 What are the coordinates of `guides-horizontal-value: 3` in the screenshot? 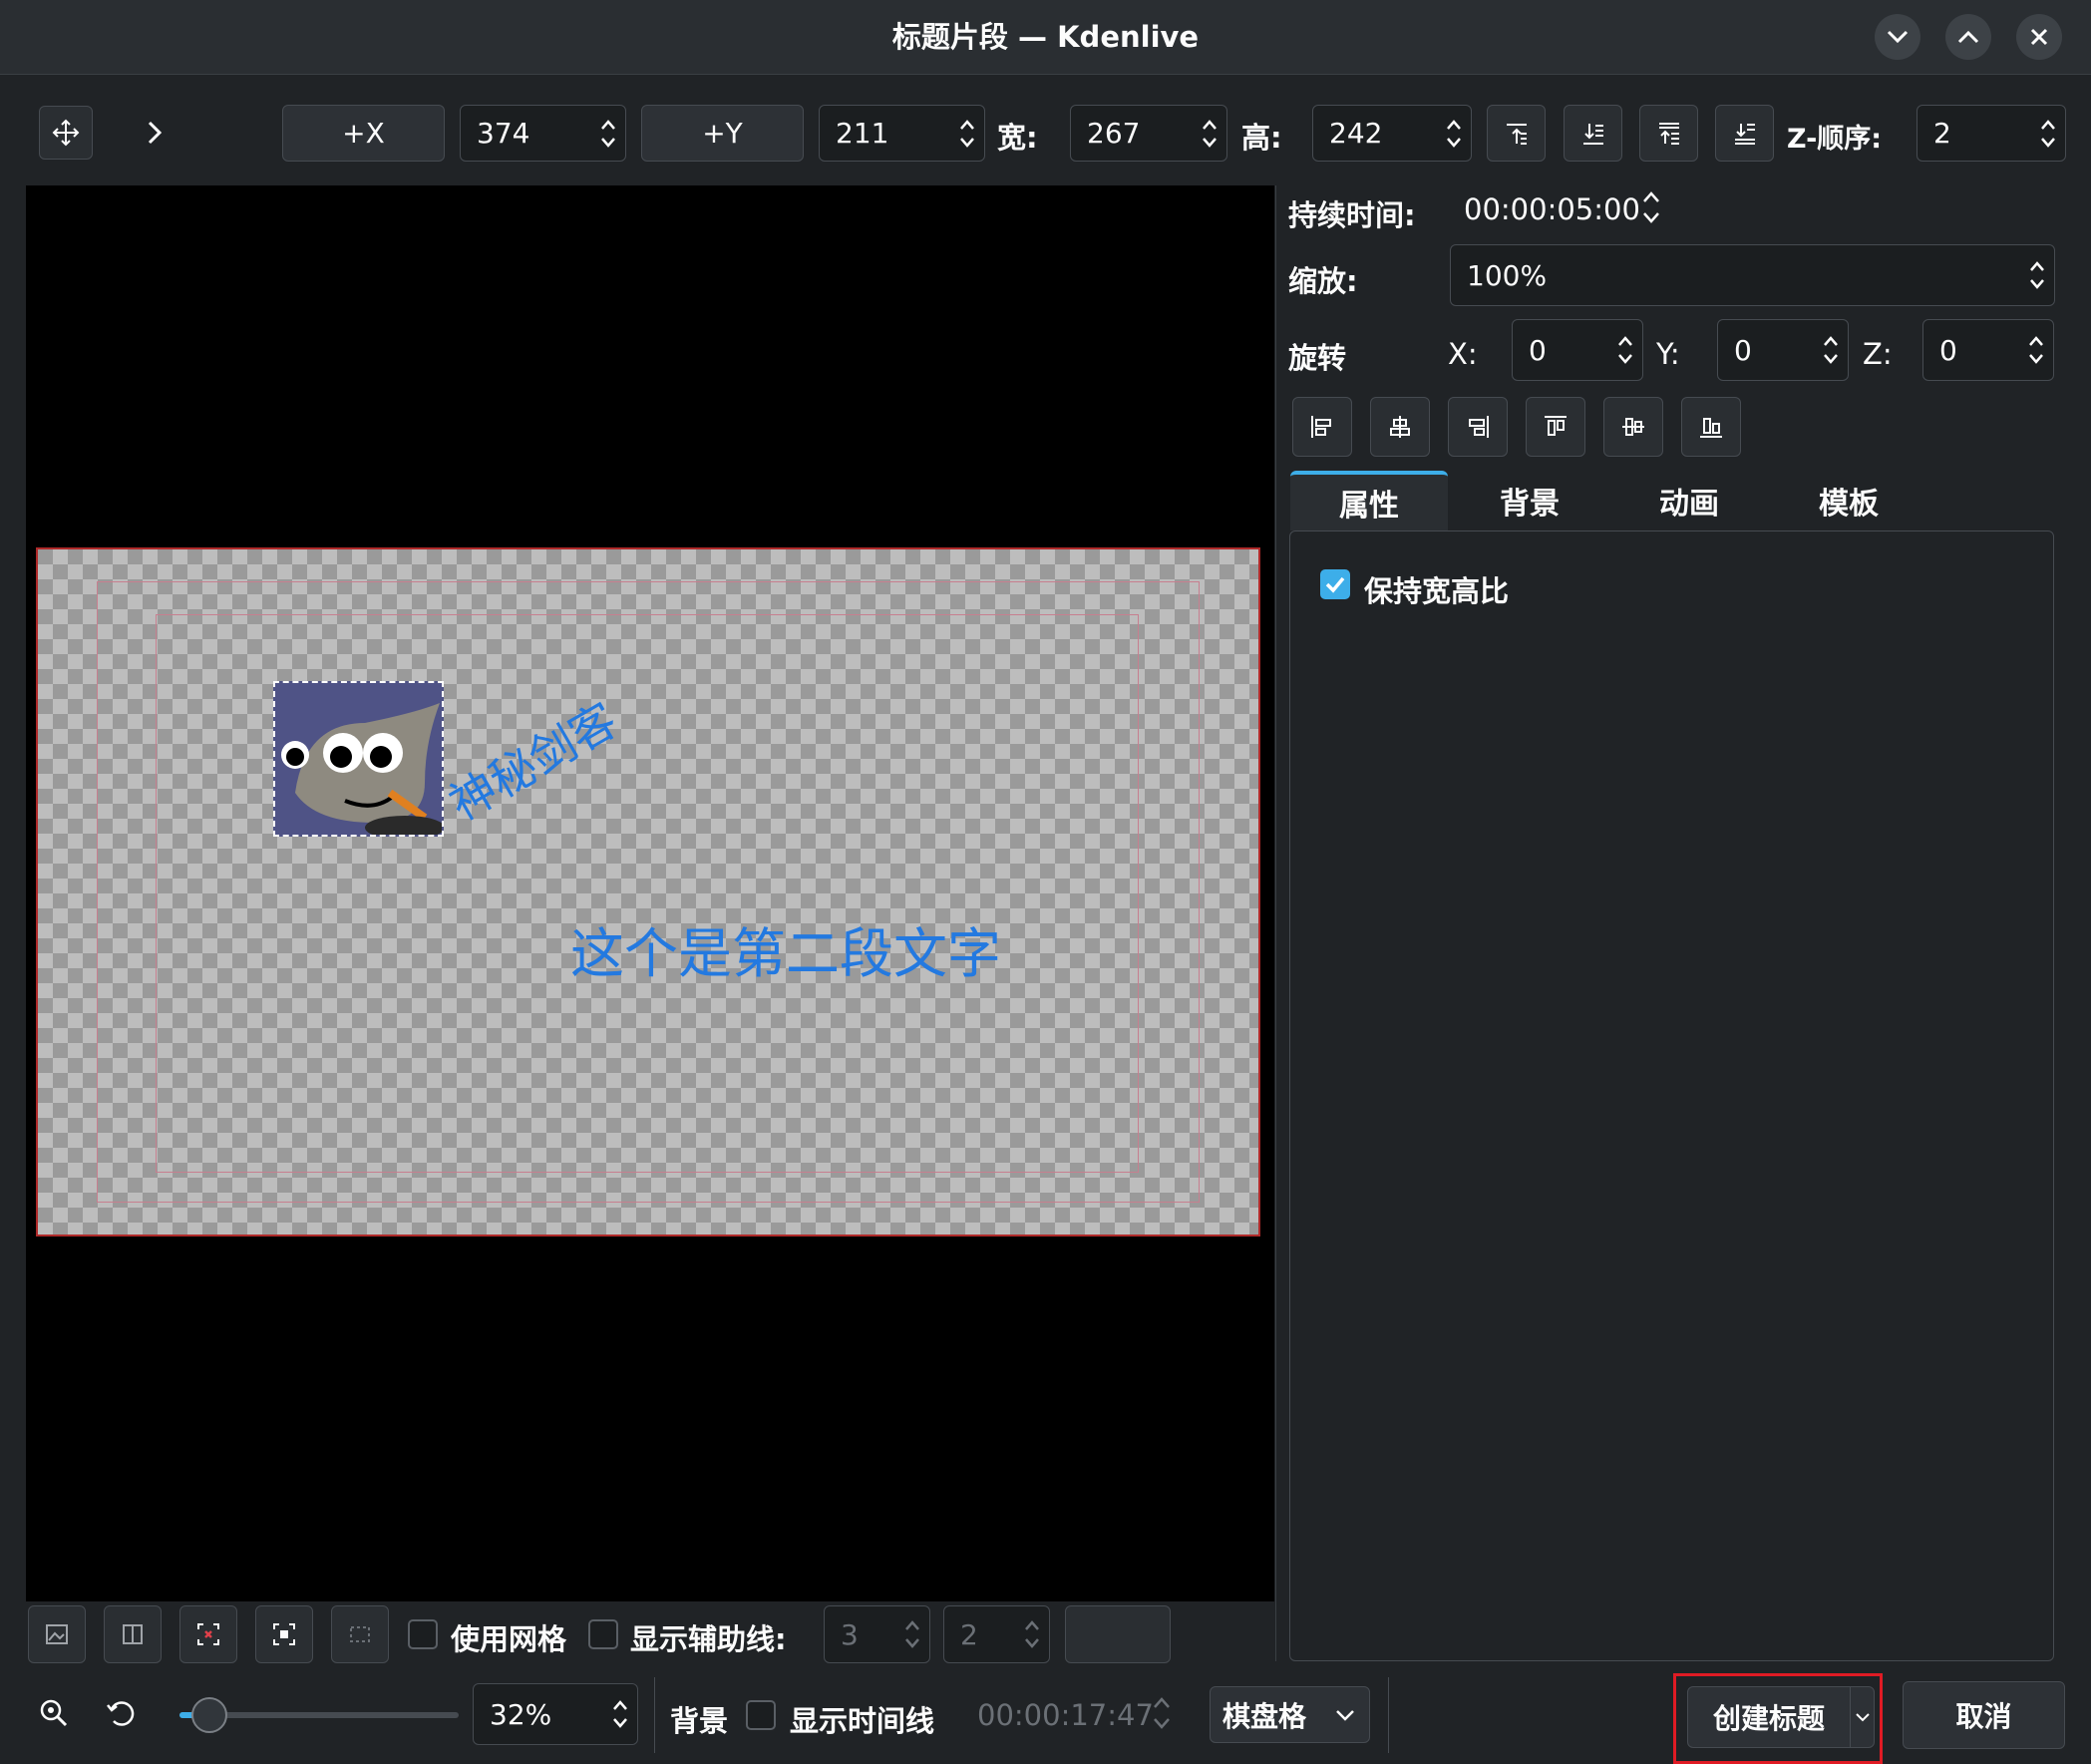 It's located at (850, 1634).